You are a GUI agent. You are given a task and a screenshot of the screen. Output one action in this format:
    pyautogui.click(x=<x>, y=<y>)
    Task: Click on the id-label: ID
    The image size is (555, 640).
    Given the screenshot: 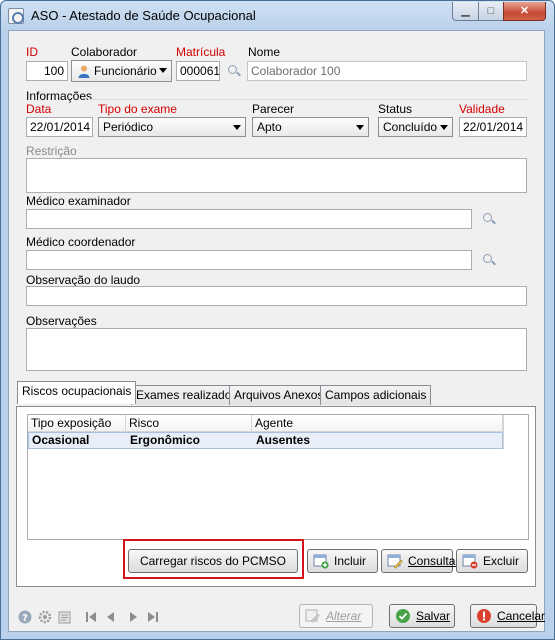 What is the action you would take?
    pyautogui.click(x=32, y=52)
    